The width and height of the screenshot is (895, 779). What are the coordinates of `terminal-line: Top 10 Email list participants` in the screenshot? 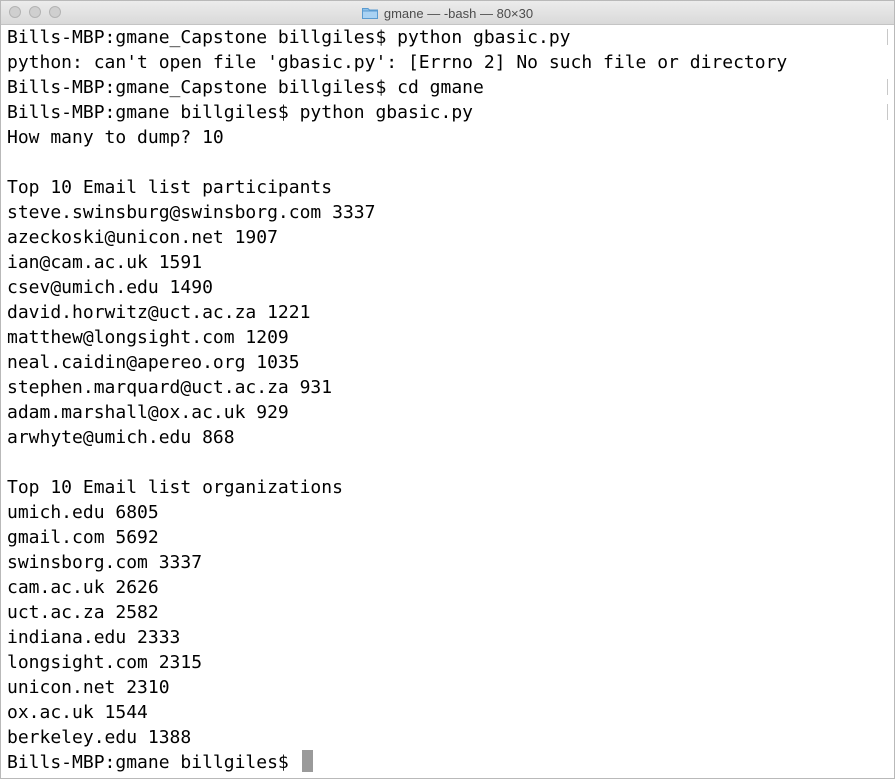 It's located at (170, 187).